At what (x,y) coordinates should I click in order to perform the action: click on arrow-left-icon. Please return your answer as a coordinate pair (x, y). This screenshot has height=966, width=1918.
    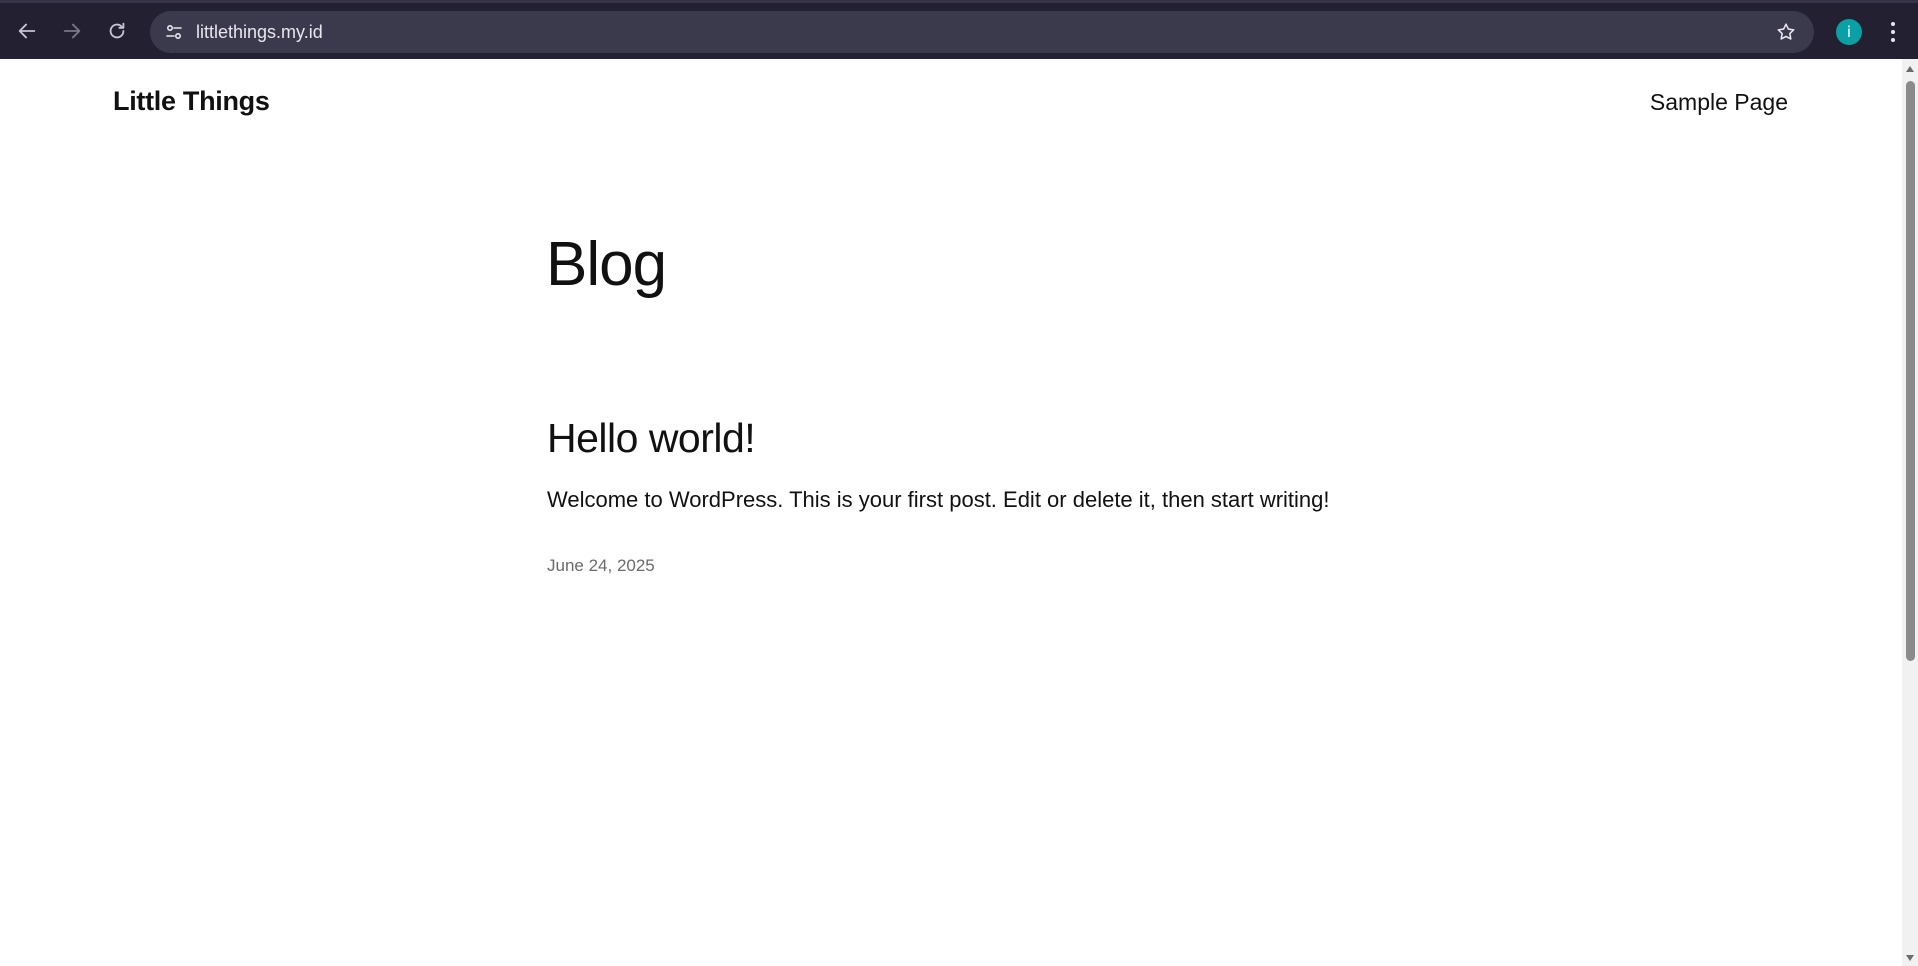
    Looking at the image, I should click on (27, 31).